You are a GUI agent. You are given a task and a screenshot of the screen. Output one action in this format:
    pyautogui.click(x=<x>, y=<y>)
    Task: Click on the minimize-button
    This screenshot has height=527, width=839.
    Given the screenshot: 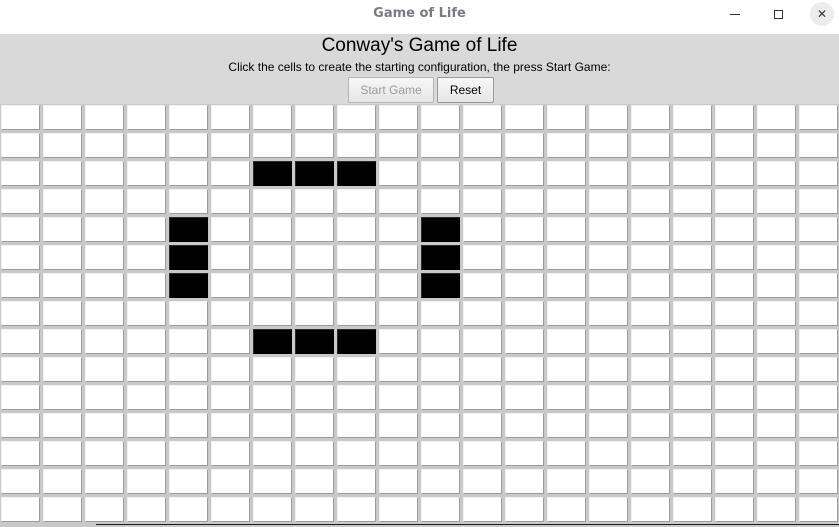 What is the action you would take?
    pyautogui.click(x=735, y=14)
    